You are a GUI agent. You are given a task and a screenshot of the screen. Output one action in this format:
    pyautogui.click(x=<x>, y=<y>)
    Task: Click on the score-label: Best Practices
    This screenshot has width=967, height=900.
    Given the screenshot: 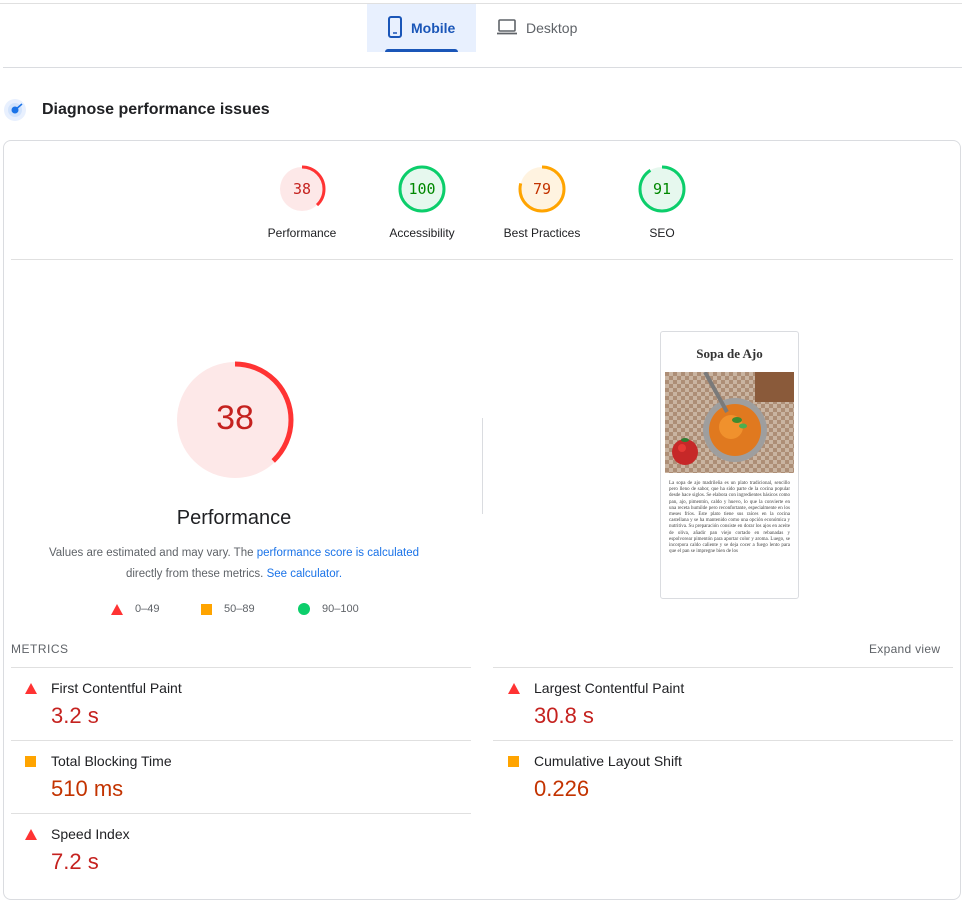 What is the action you would take?
    pyautogui.click(x=542, y=233)
    